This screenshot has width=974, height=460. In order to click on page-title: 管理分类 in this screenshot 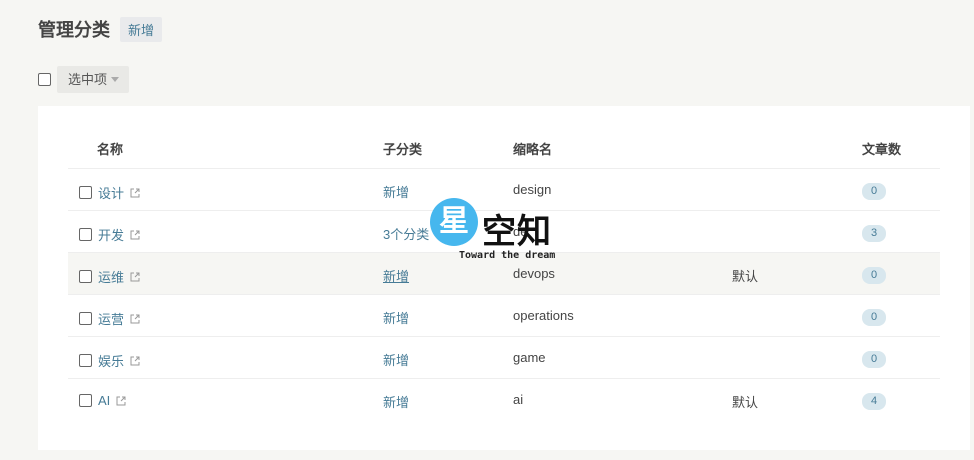, I will do `click(74, 30)`.